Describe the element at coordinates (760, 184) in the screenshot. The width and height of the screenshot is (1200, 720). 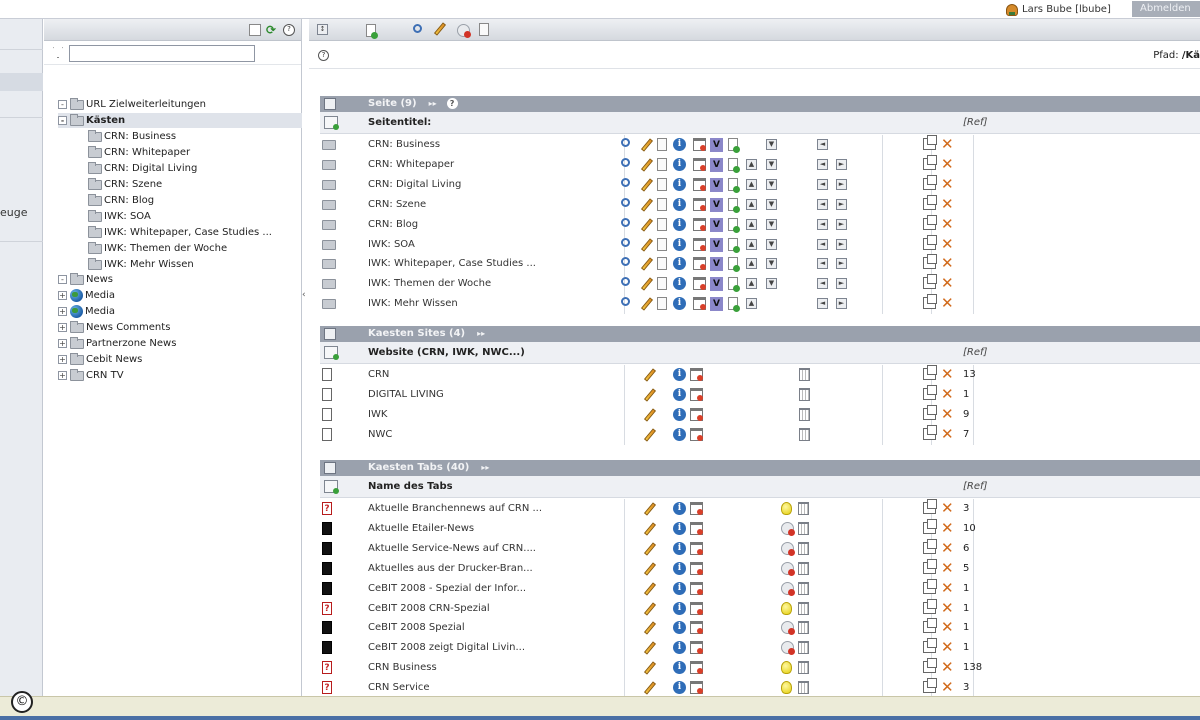
I see `table-row: CRN: Digital Living i V ▲ ▼ ◄ ► ✕` at that location.